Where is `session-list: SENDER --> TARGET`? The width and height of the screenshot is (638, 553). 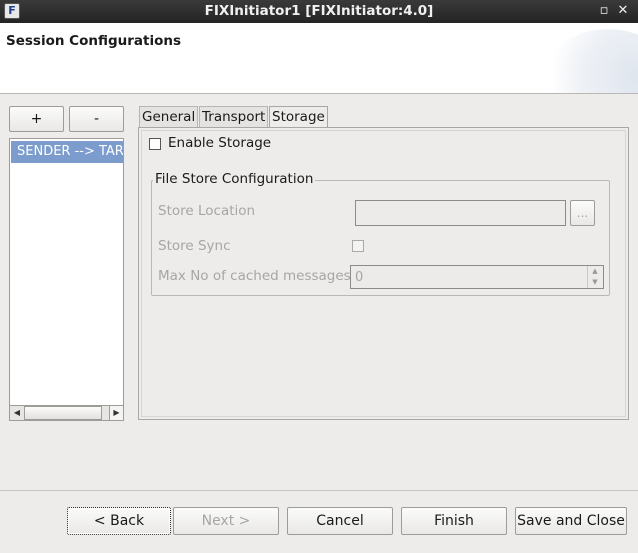 session-list: SENDER --> TARGET is located at coordinates (66, 271).